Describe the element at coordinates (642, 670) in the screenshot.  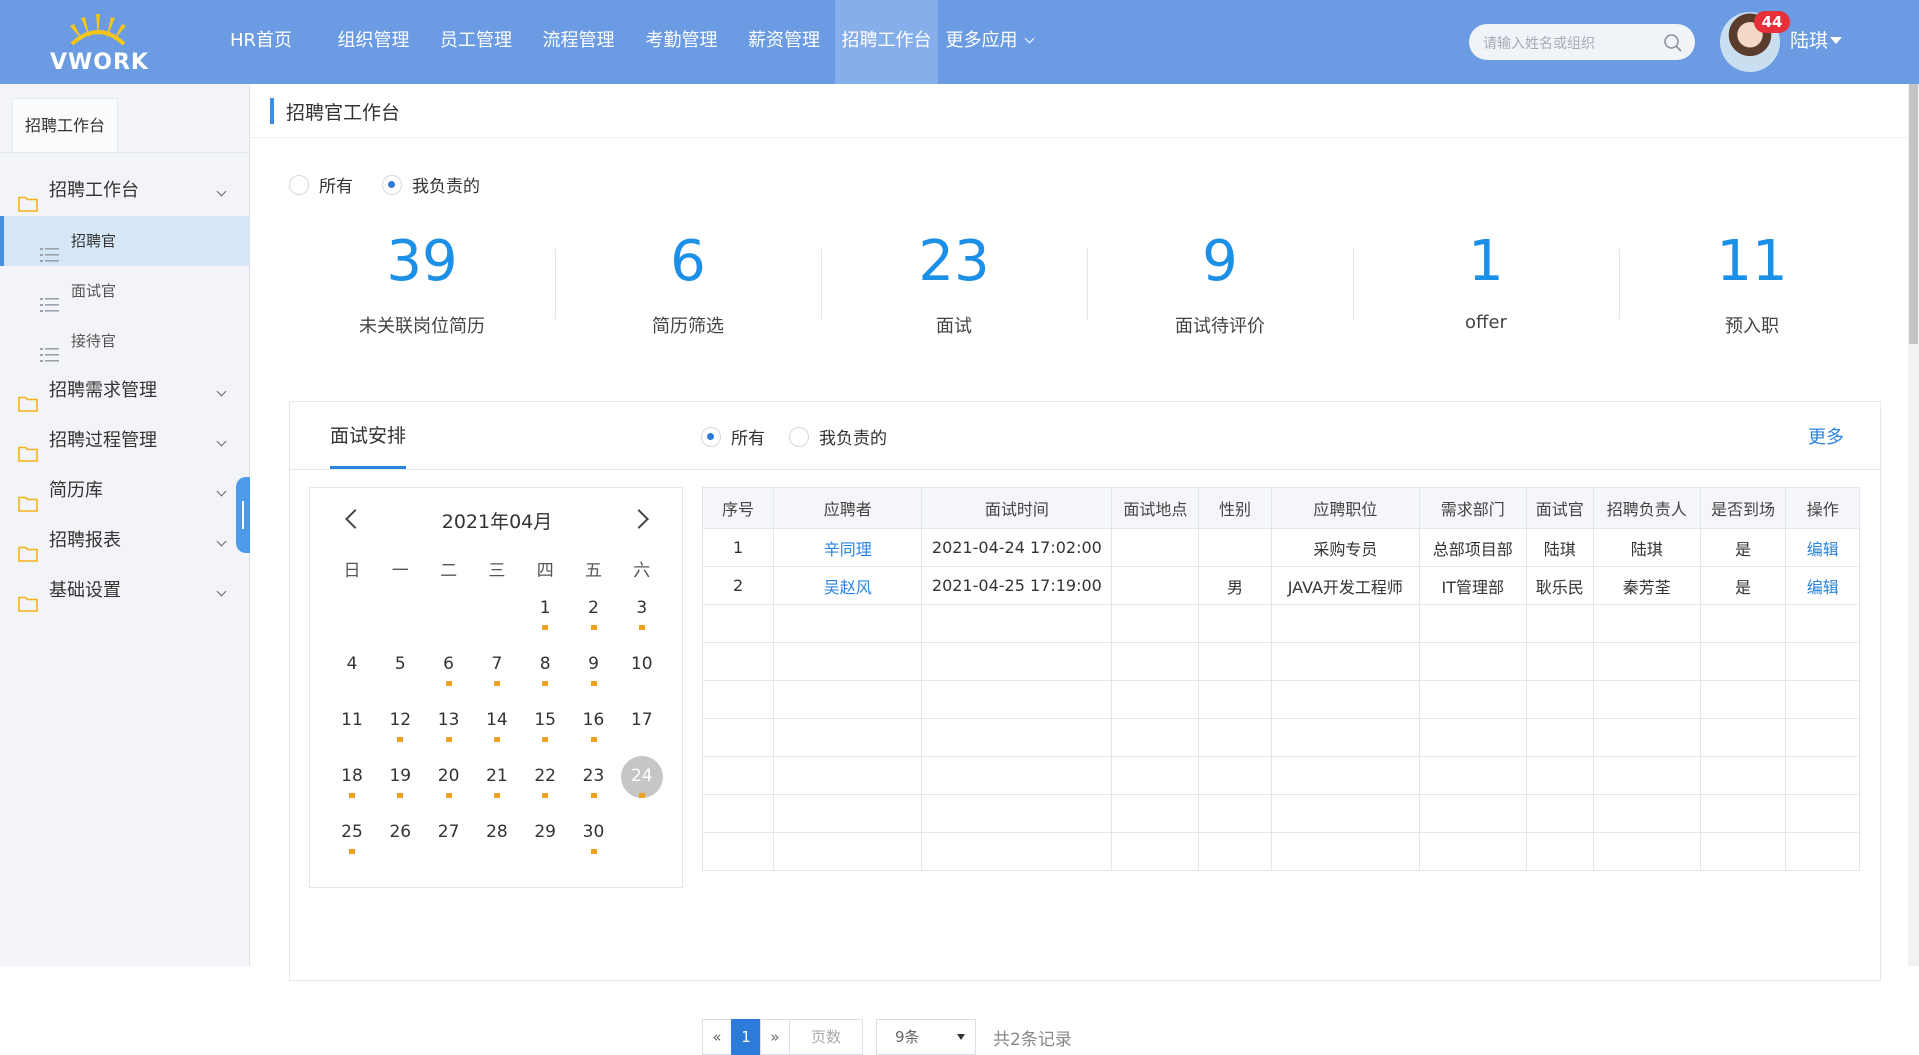
I see `calendar-day: 10` at that location.